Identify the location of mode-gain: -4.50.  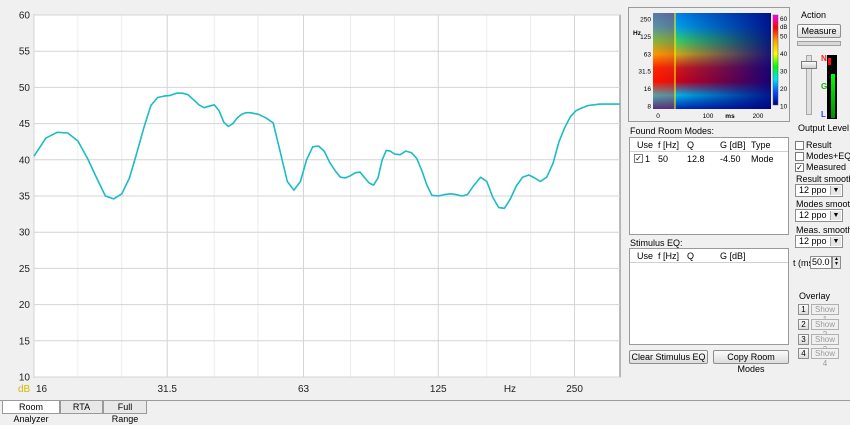
(730, 159).